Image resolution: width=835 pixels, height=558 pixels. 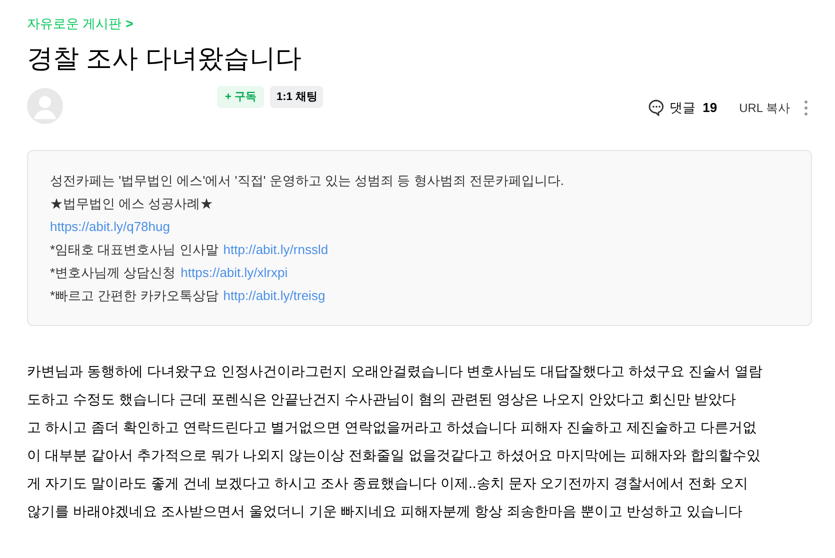 What do you see at coordinates (274, 296) in the screenshot?
I see `link: http://abit.ly/treisg` at bounding box center [274, 296].